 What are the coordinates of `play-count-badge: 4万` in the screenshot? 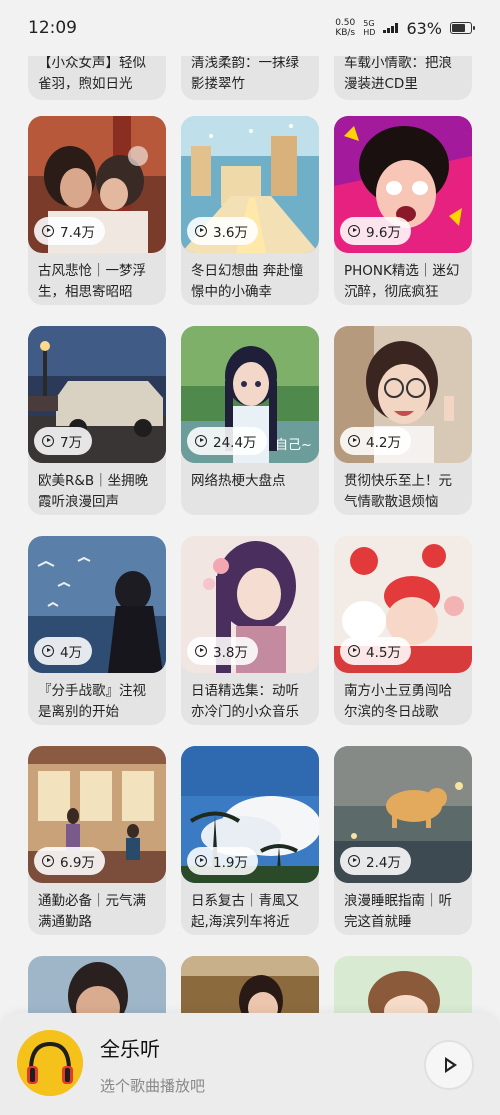 It's located at (63, 651).